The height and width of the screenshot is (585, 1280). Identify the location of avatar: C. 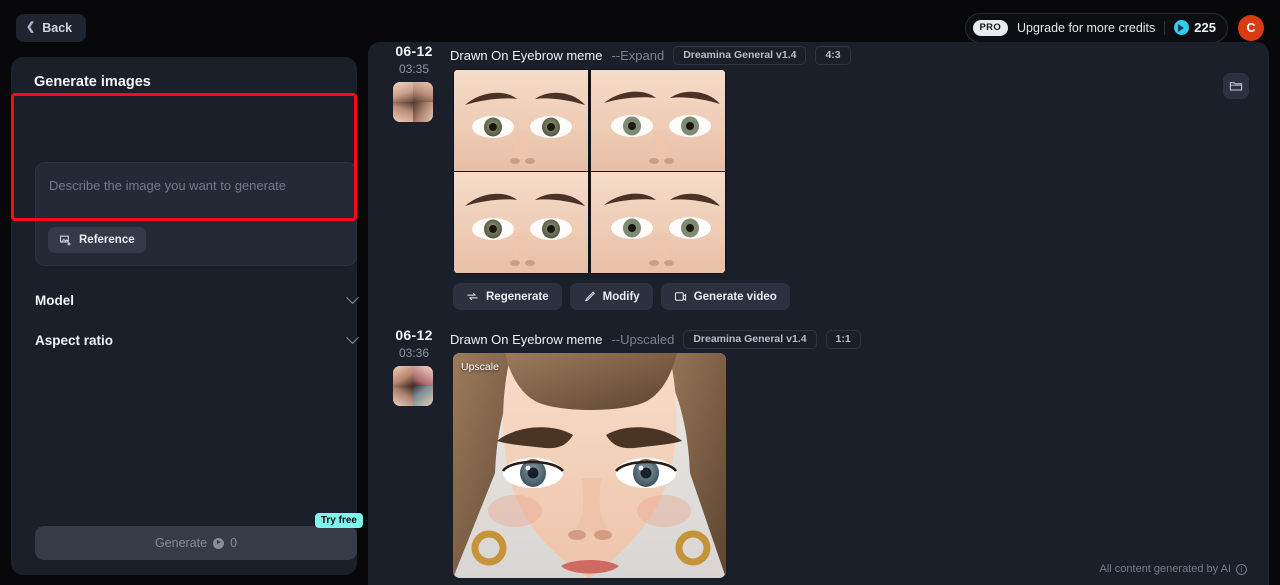
(1251, 27).